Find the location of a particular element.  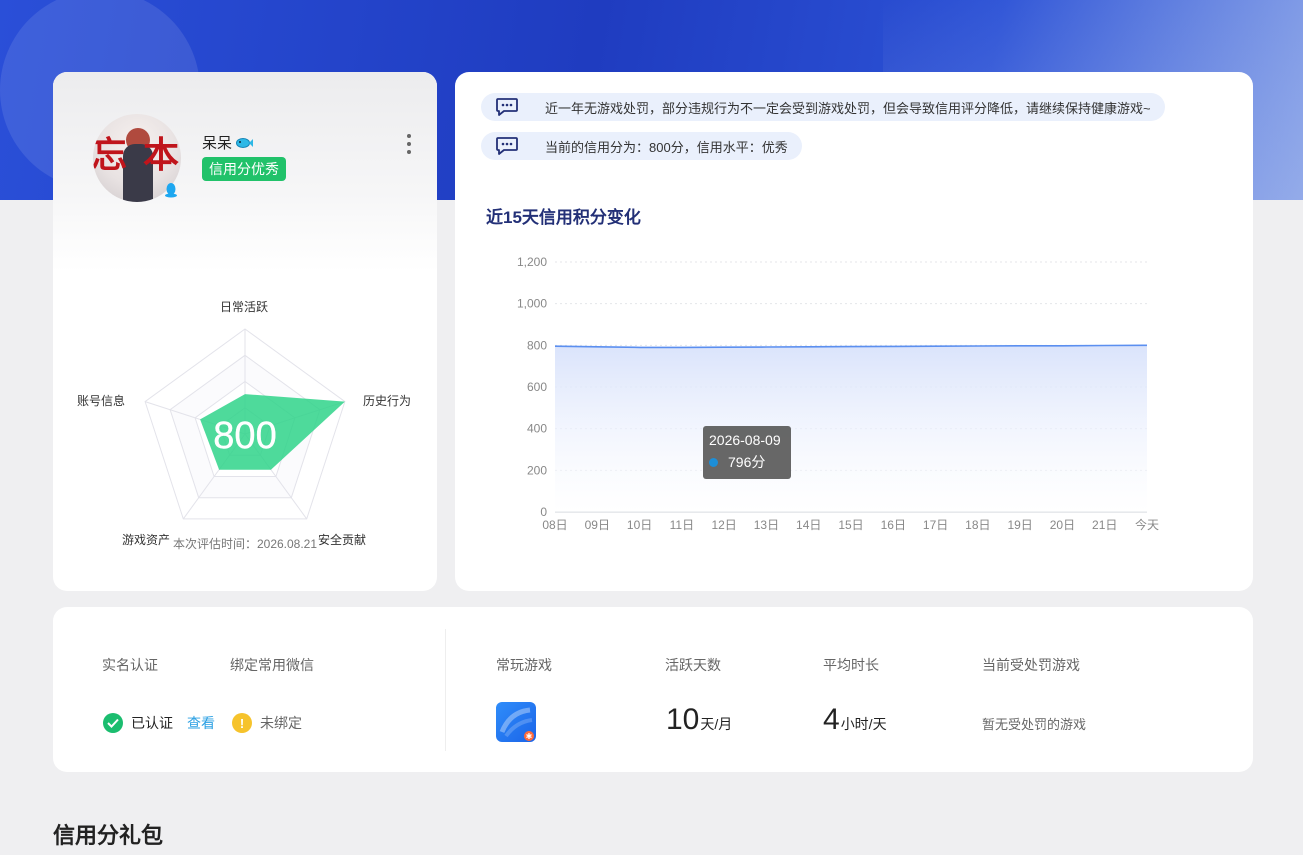

qq-penguin-icon is located at coordinates (171, 190).